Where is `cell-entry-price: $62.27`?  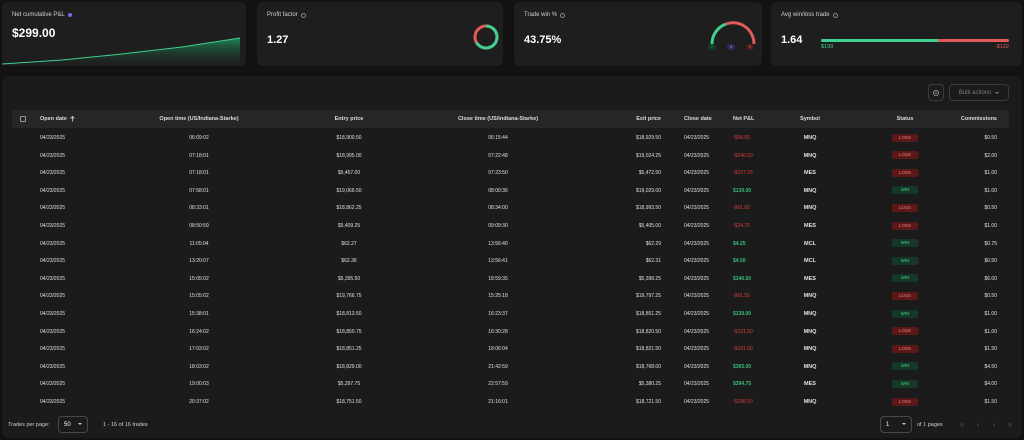 cell-entry-price: $62.27 is located at coordinates (349, 243).